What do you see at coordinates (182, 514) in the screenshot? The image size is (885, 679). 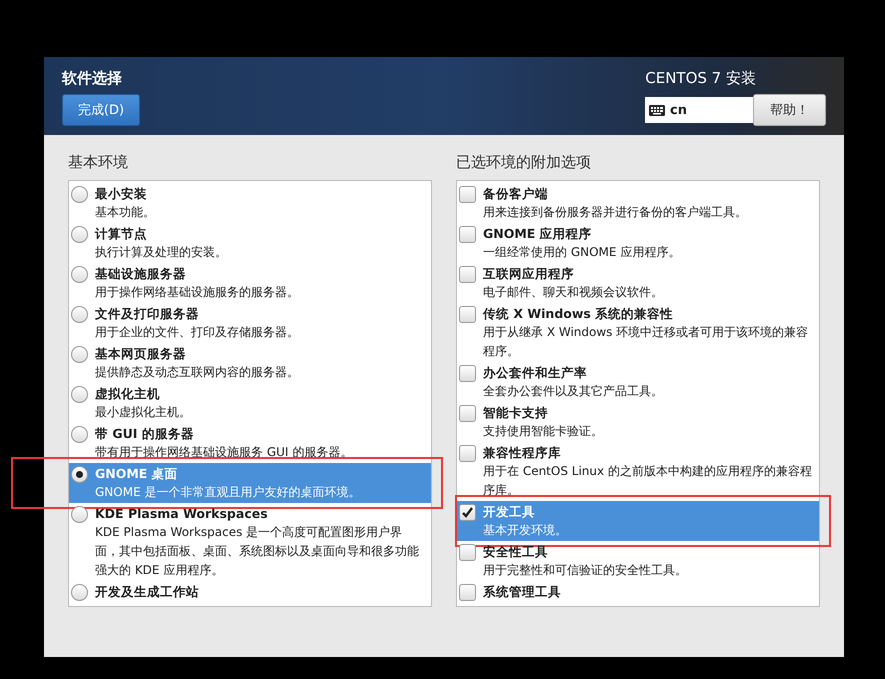 I see `option-title: KDE Plasma Workspaces` at bounding box center [182, 514].